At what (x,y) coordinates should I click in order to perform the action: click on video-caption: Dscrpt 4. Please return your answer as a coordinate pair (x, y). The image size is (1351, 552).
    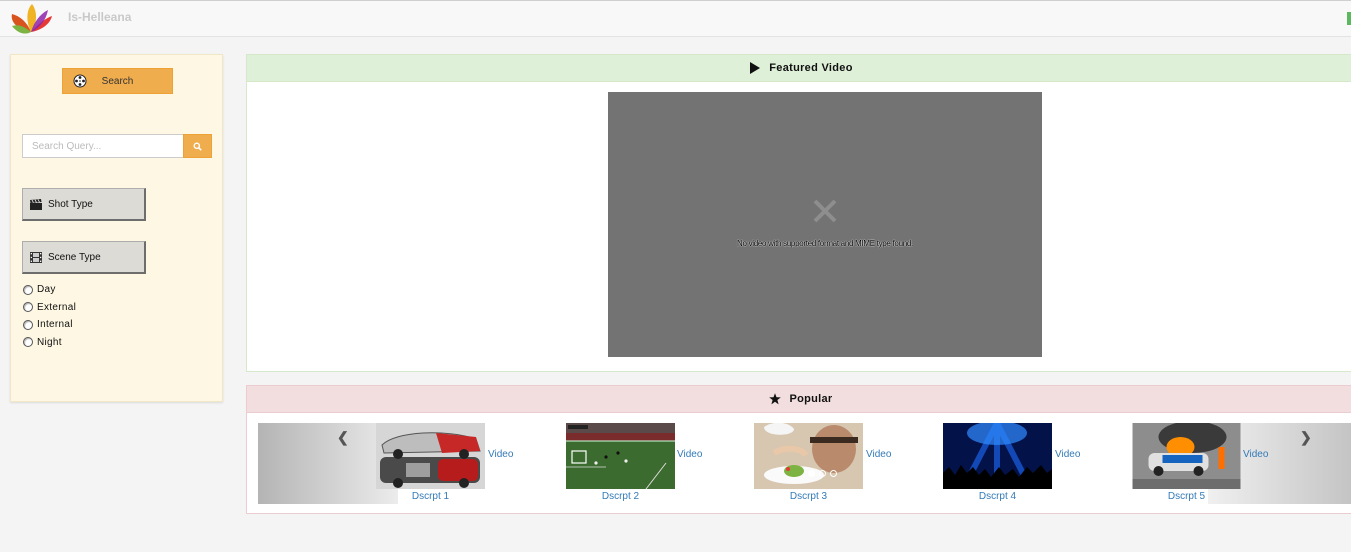
    Looking at the image, I should click on (997, 496).